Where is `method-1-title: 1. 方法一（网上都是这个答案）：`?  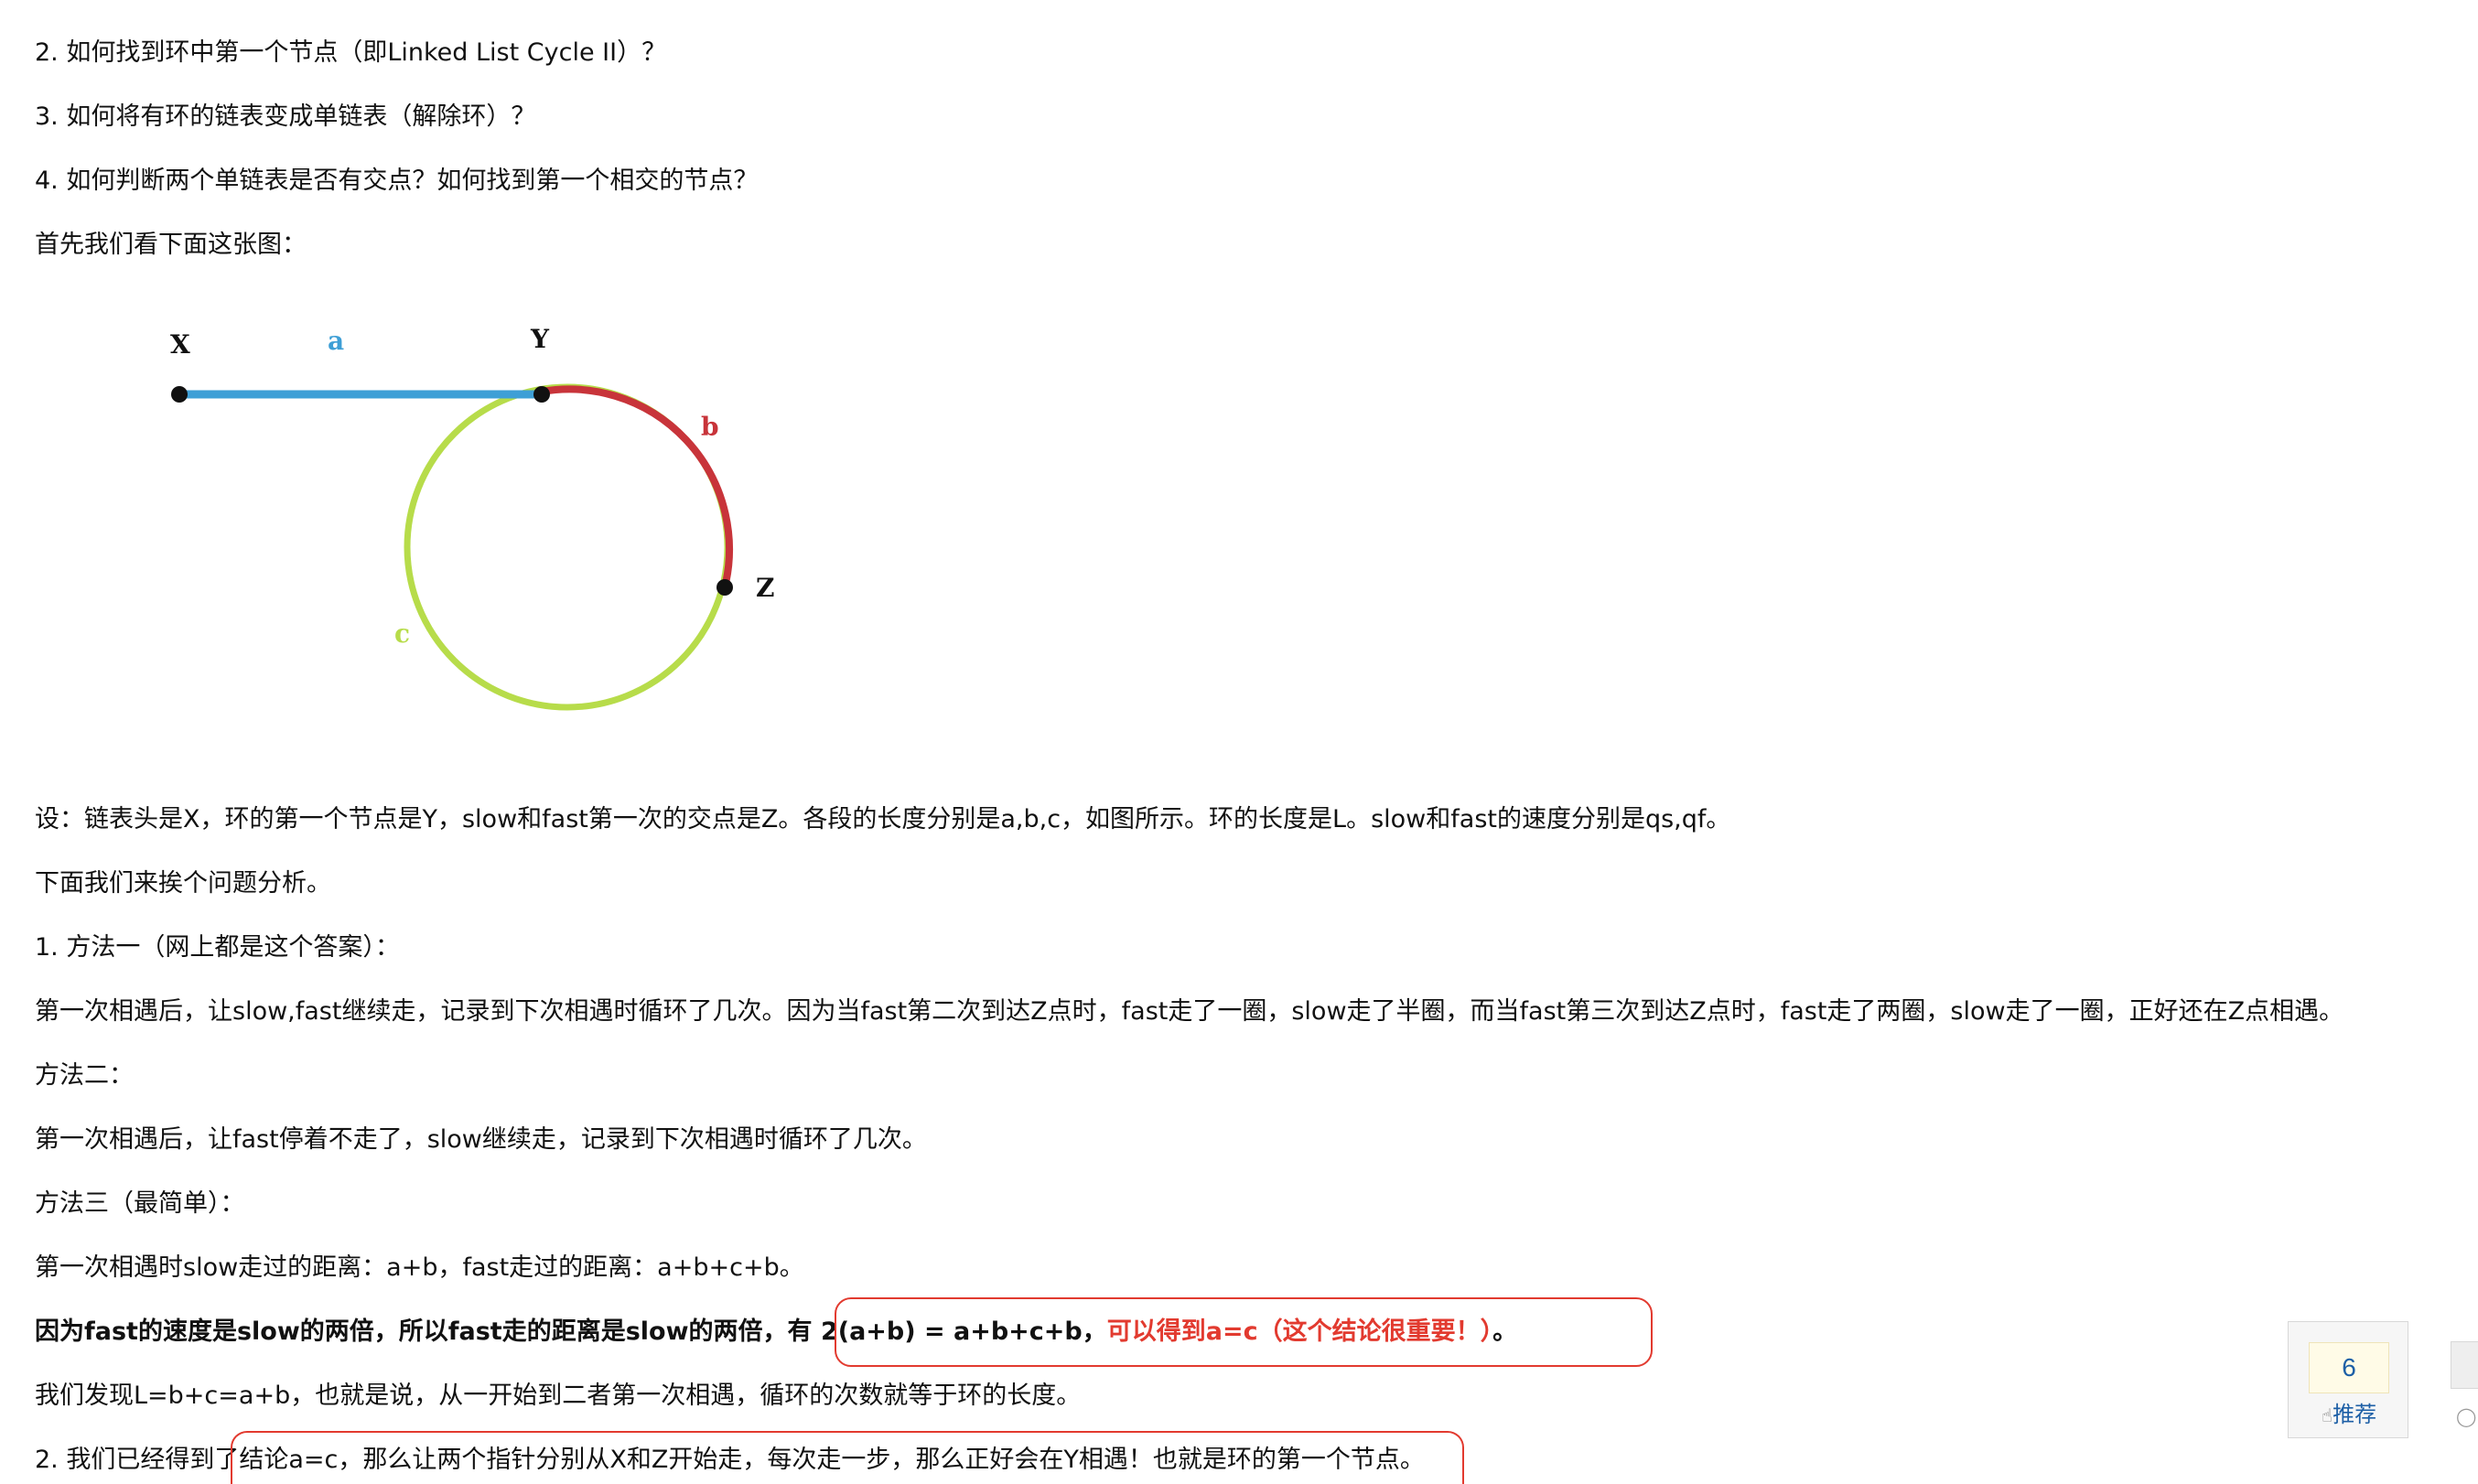 method-1-title: 1. 方法一（网上都是这个答案）： is located at coordinates (218, 947).